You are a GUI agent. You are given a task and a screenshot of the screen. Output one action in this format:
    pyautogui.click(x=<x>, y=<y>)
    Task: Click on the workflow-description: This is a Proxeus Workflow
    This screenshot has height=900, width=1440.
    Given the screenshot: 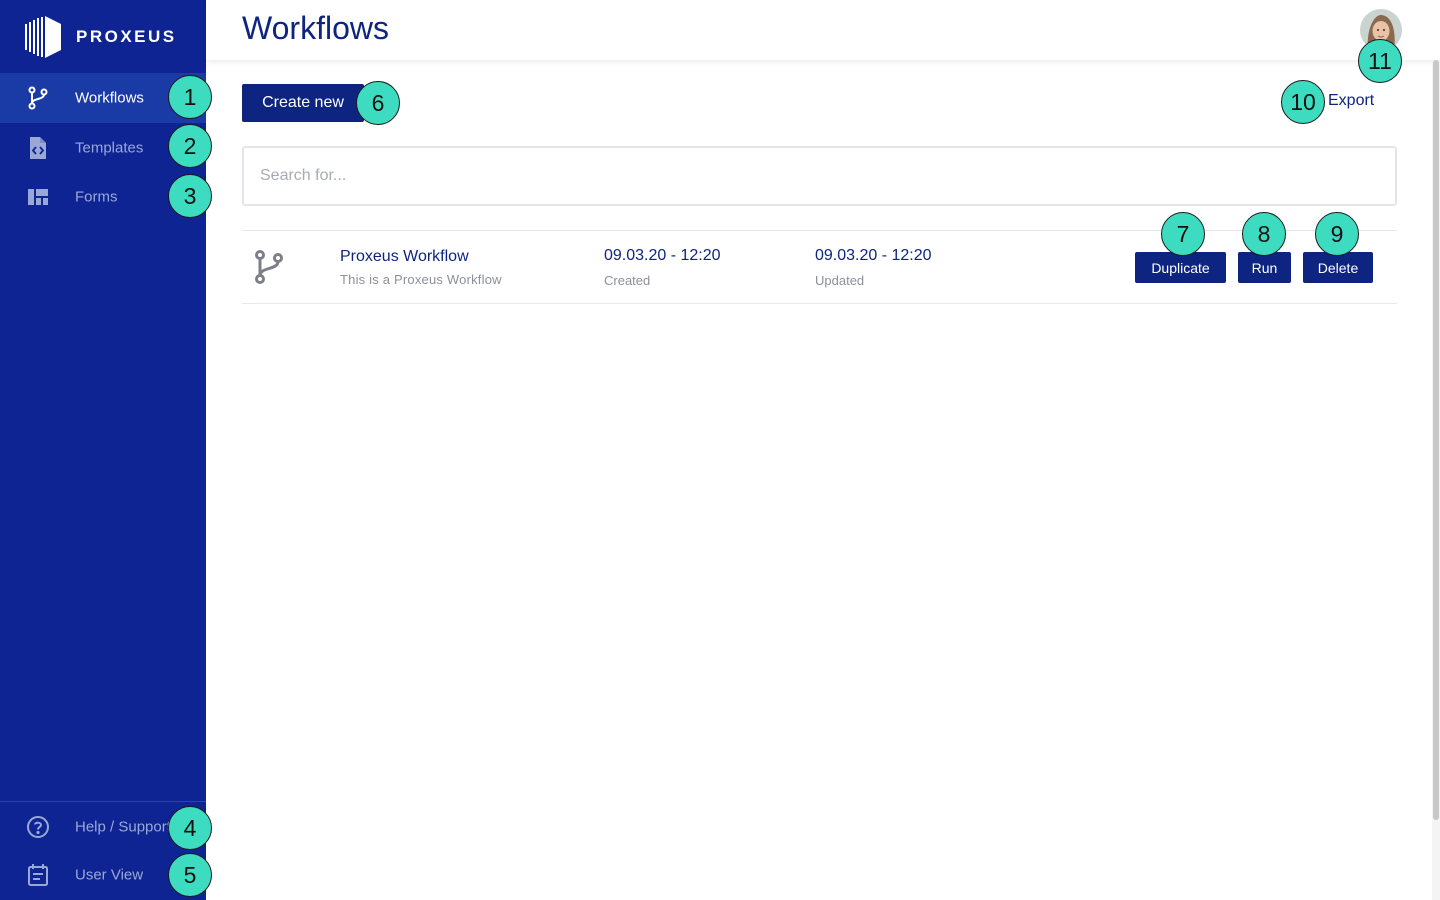 What is the action you would take?
    pyautogui.click(x=421, y=279)
    